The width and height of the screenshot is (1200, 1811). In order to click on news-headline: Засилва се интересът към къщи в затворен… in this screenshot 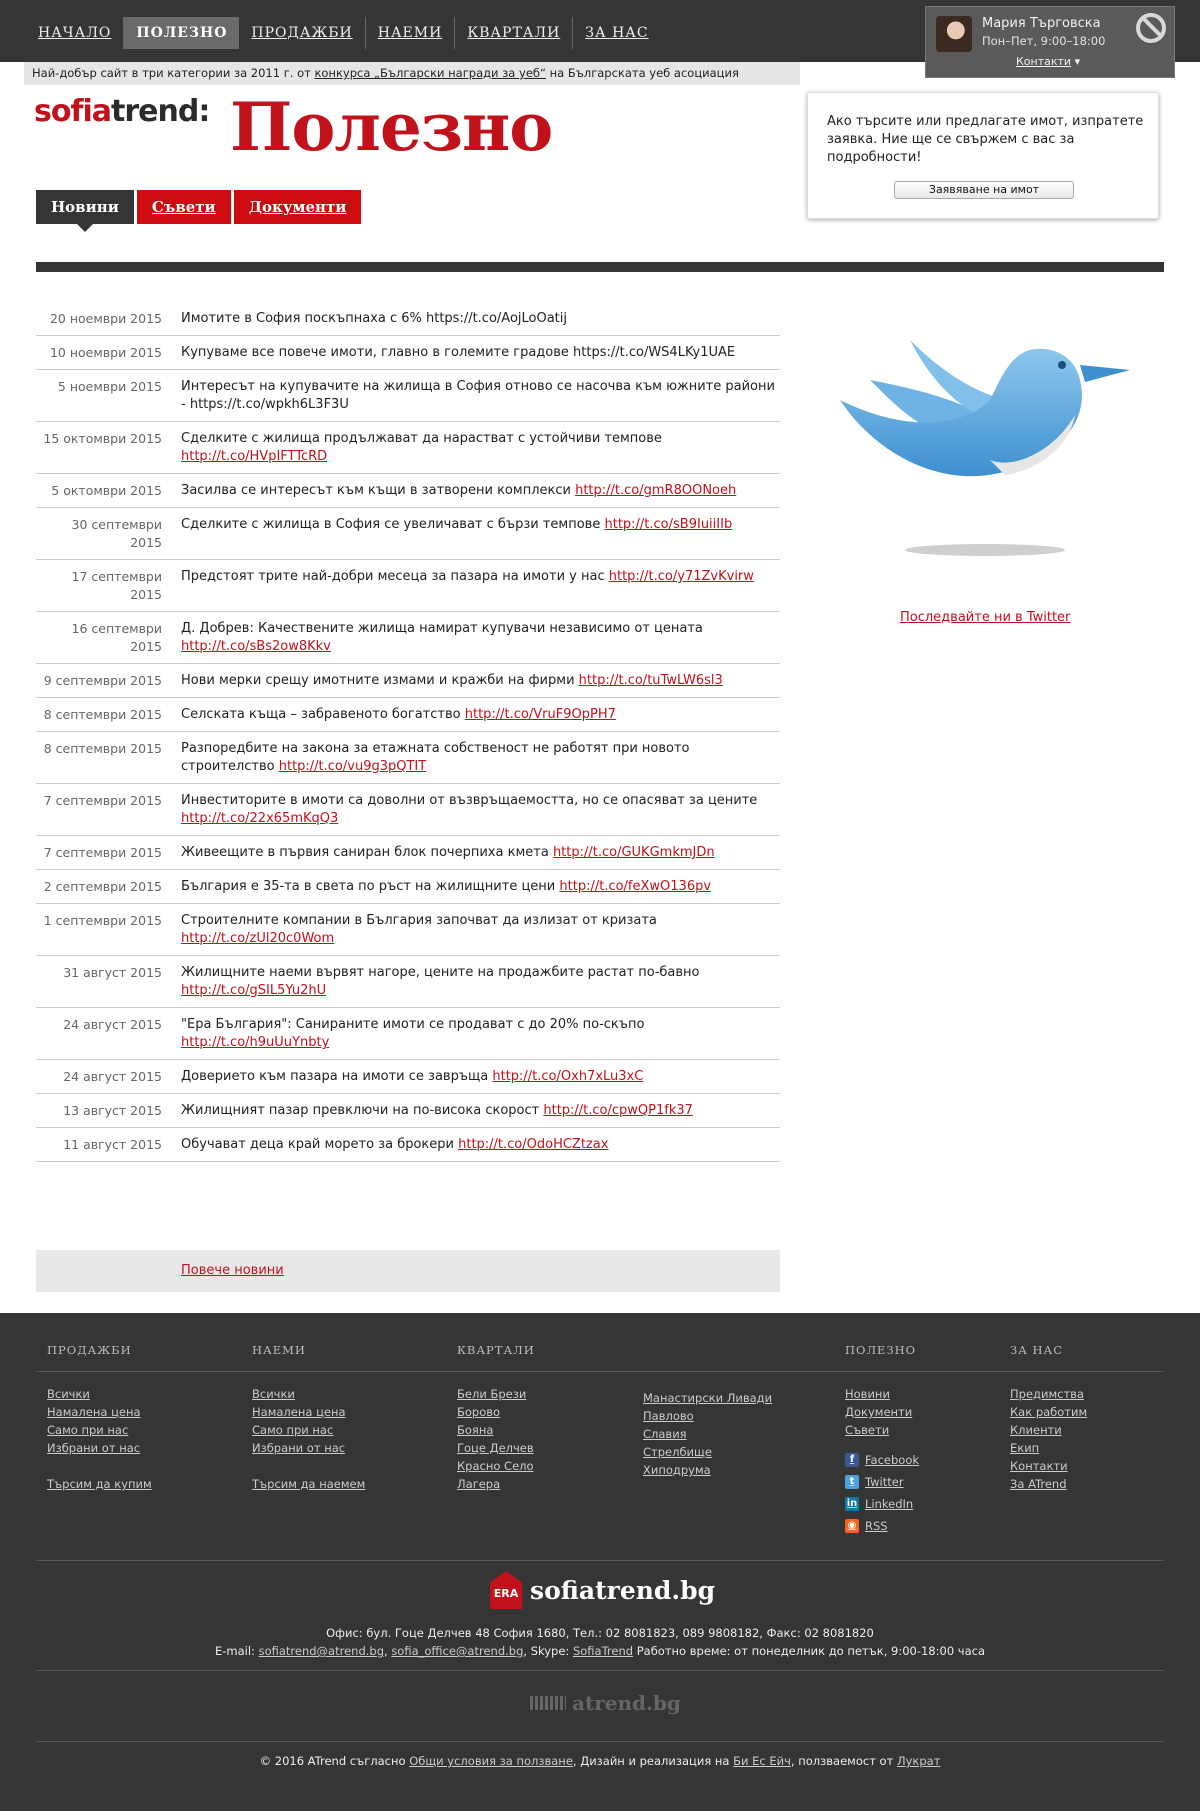, I will do `click(378, 490)`.